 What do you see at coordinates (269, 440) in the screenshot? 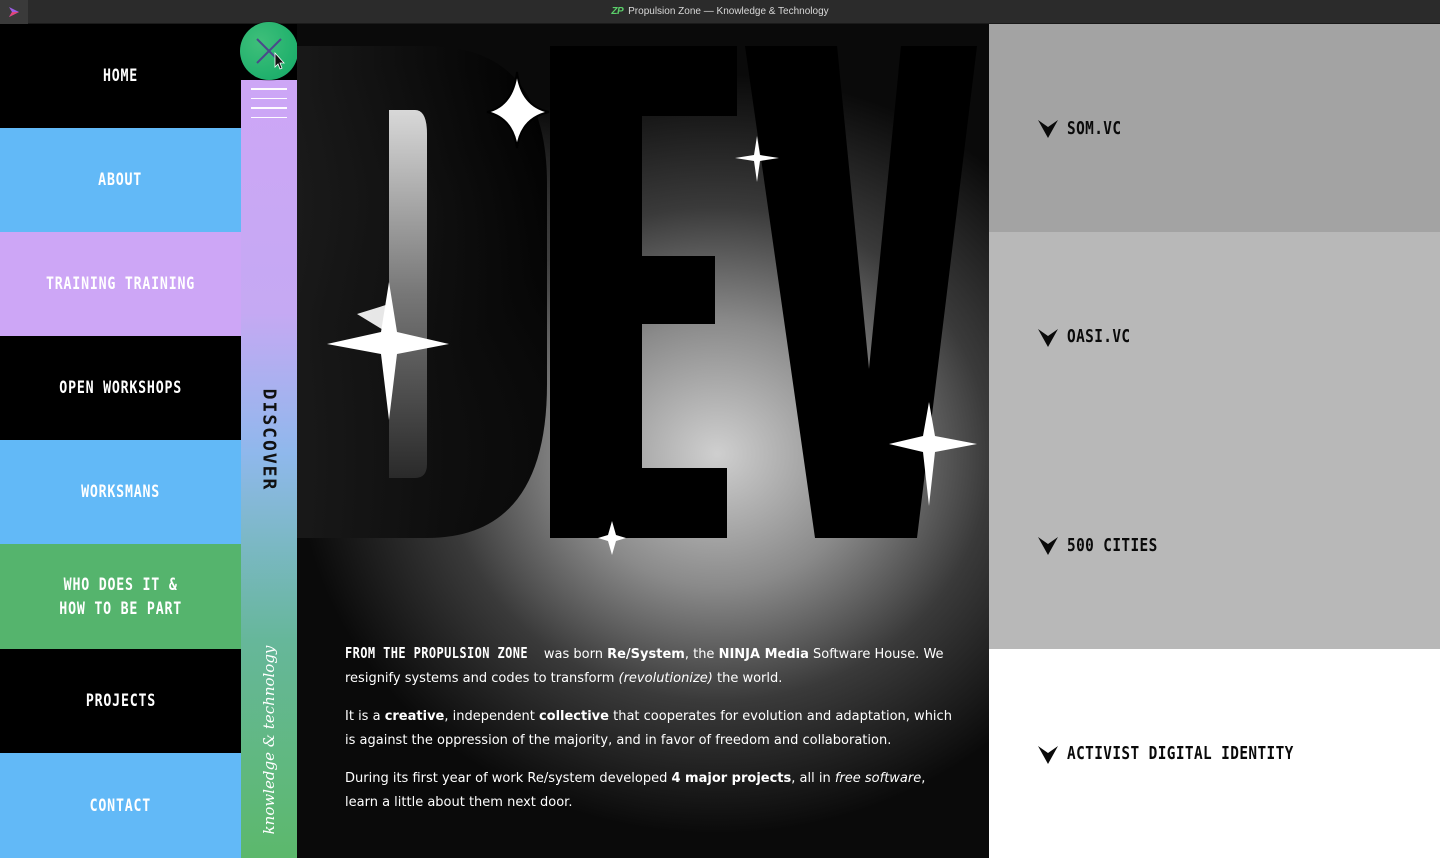
I see `discover-link: DISCOVER` at bounding box center [269, 440].